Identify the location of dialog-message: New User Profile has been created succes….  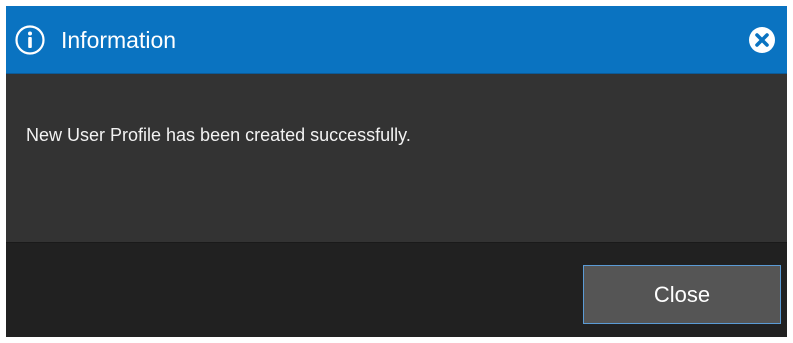
(218, 135).